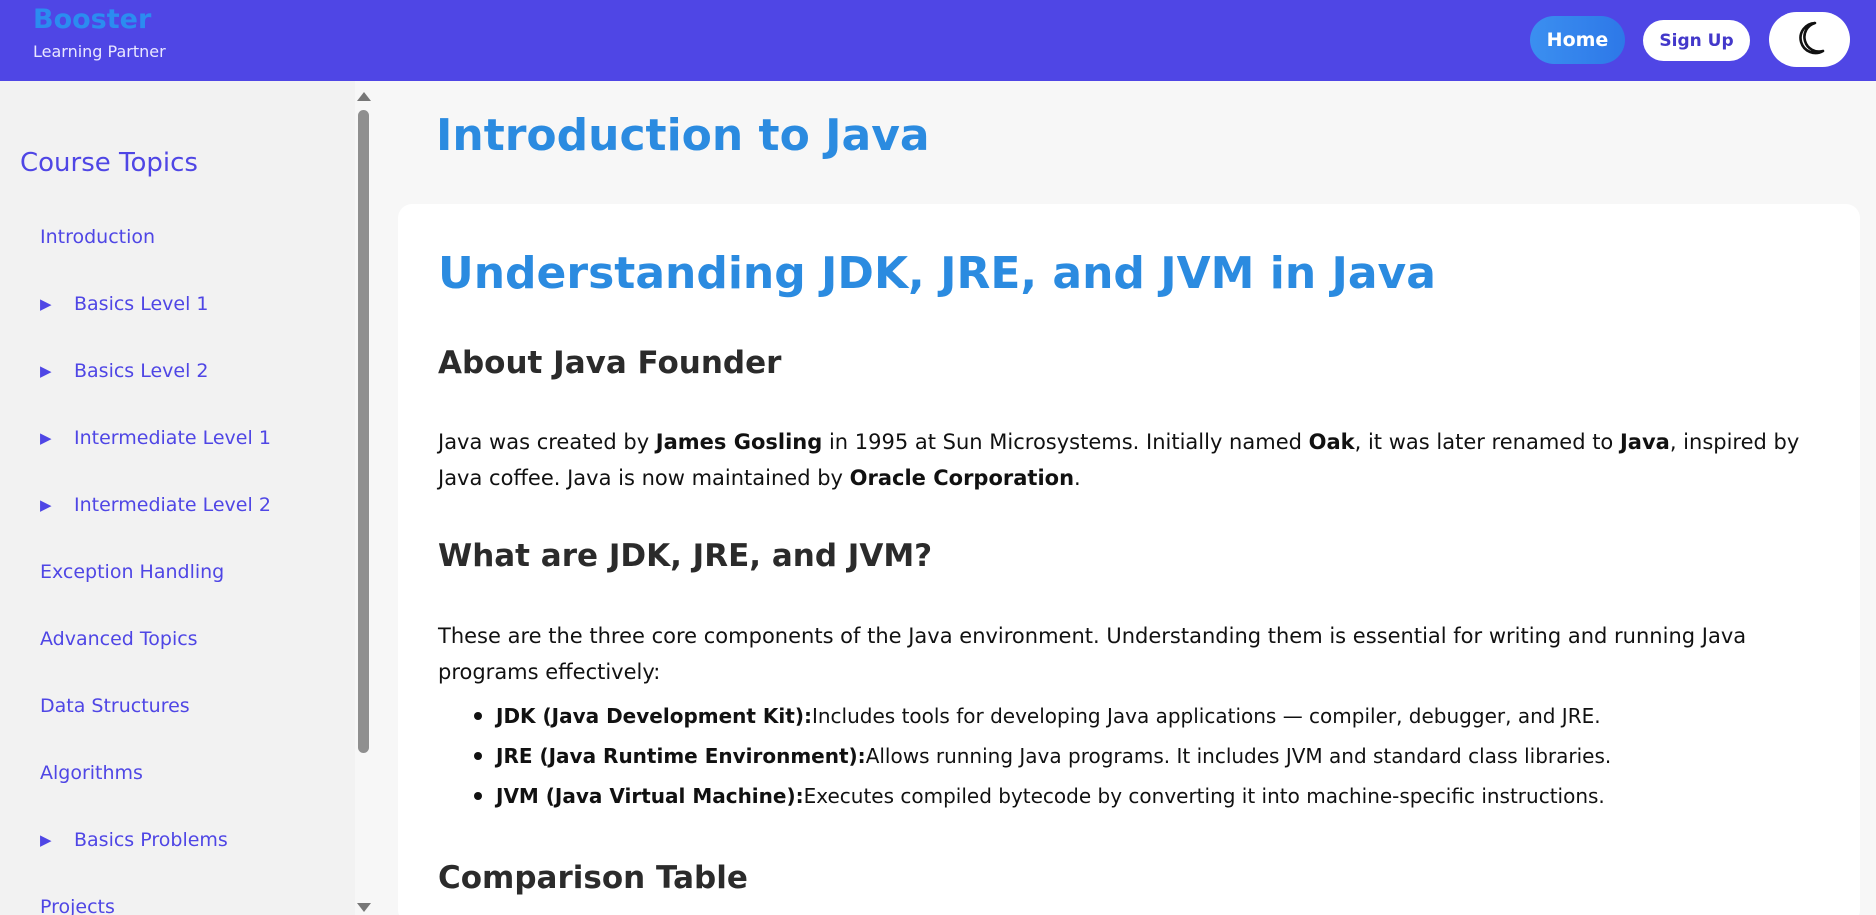  Describe the element at coordinates (1577, 40) in the screenshot. I see `home-button: Home` at that location.